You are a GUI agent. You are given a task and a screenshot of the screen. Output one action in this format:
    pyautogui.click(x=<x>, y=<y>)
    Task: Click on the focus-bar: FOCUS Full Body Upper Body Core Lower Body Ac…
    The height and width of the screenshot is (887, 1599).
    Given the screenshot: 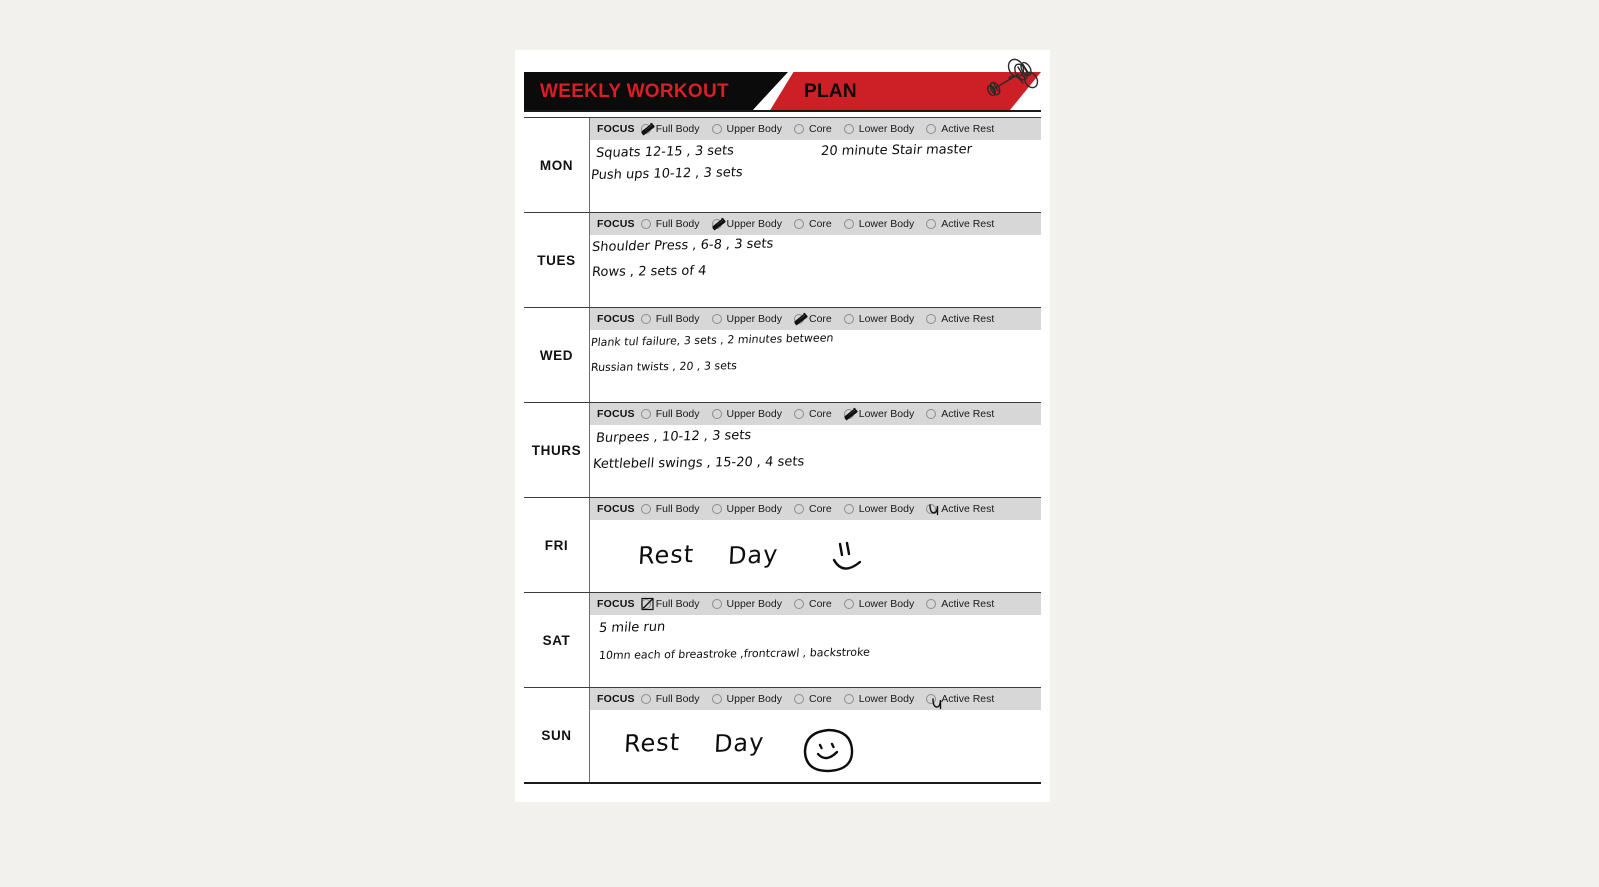 What is the action you would take?
    pyautogui.click(x=815, y=699)
    